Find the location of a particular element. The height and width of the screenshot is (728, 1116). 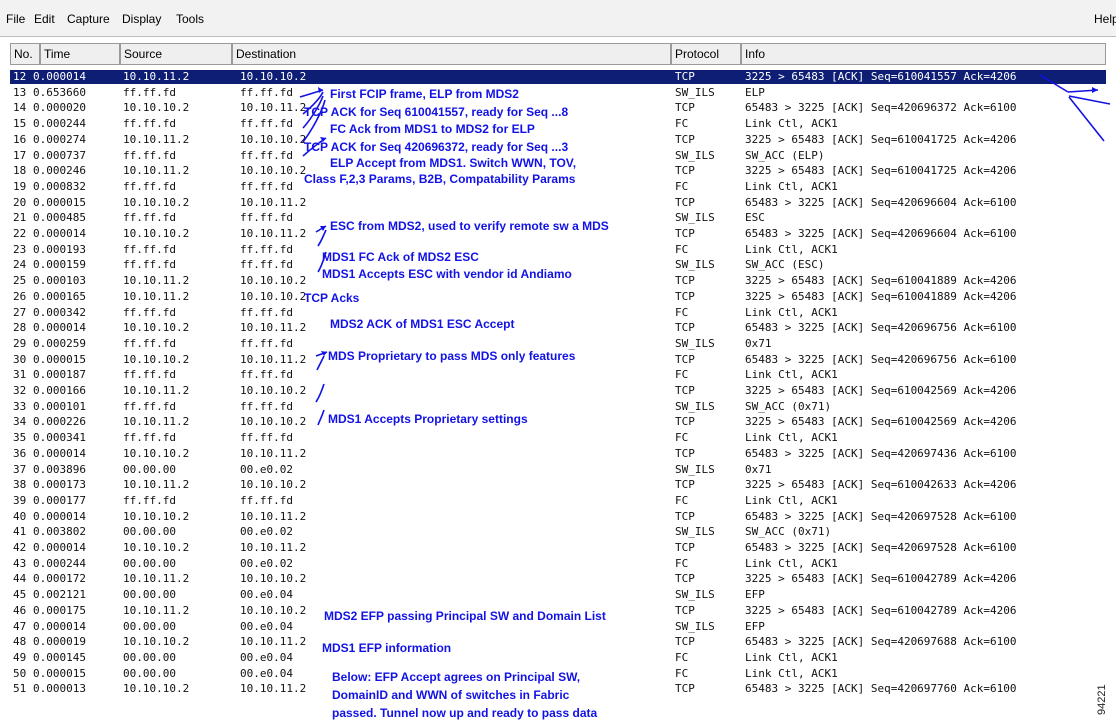

packet-source: ff.ff.fd is located at coordinates (149, 406).